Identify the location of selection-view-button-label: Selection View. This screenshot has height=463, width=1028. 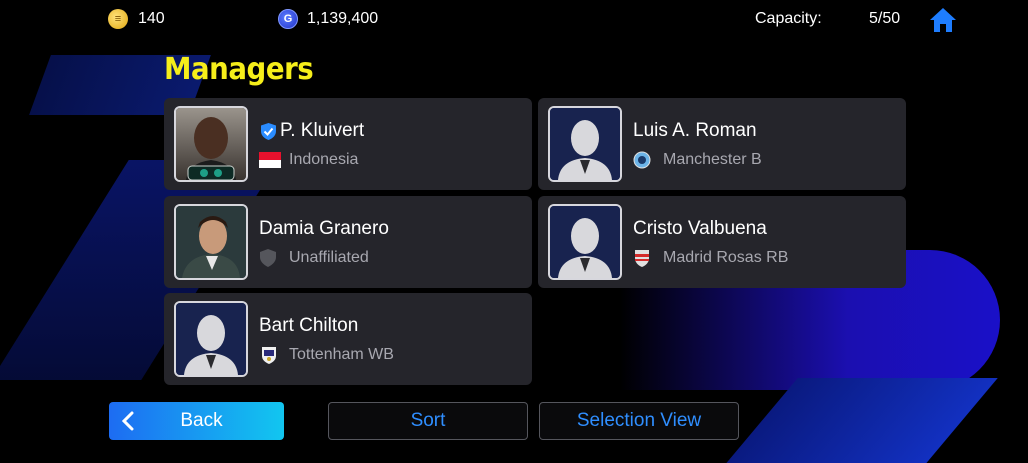
(639, 420).